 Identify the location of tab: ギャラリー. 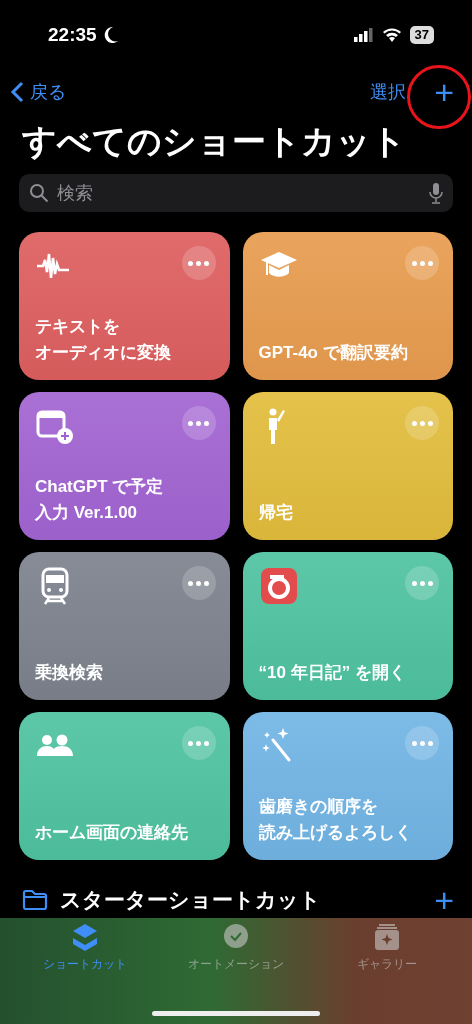
(386, 947).